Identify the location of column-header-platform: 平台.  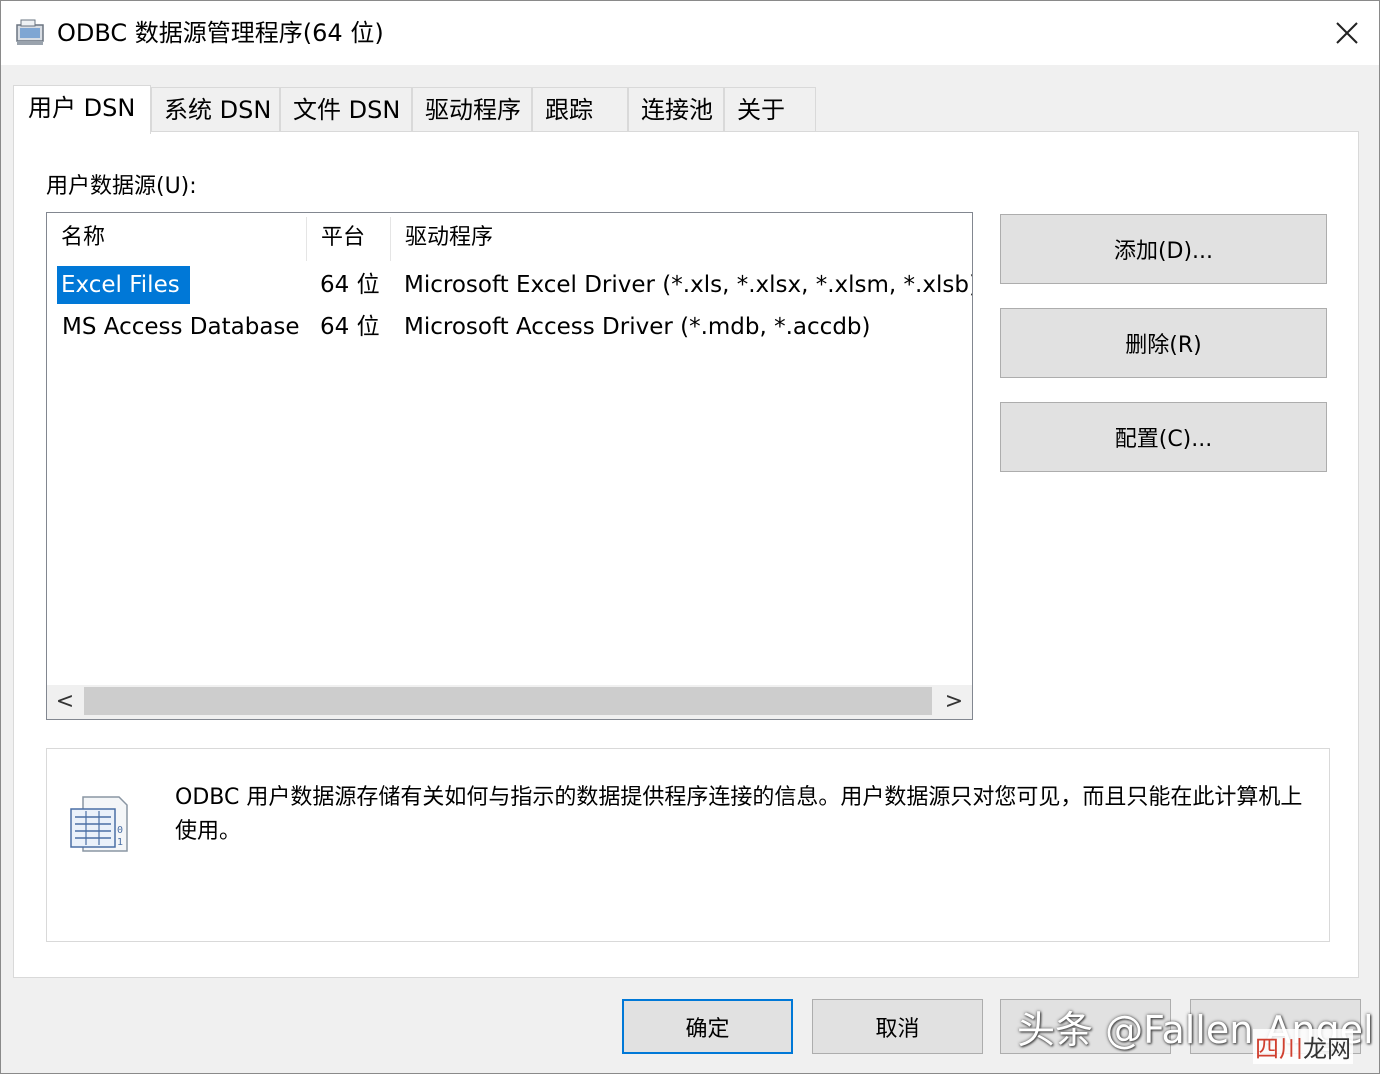
(349, 238).